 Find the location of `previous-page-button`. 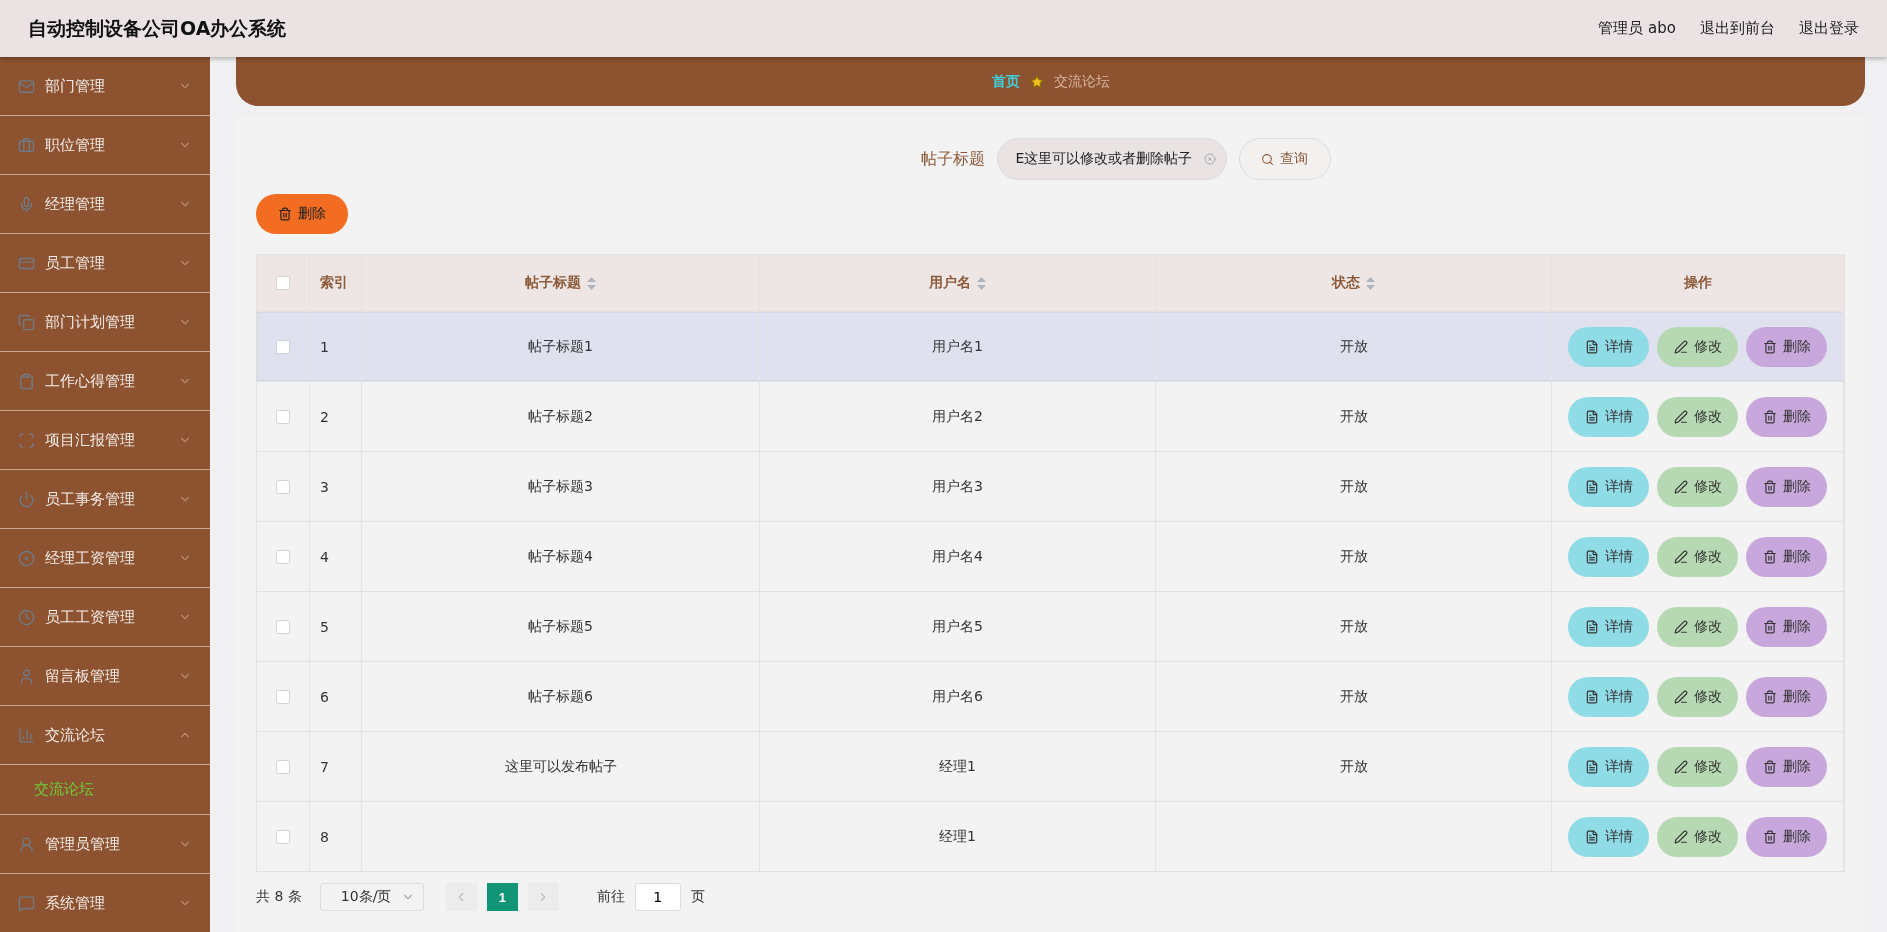

previous-page-button is located at coordinates (461, 897).